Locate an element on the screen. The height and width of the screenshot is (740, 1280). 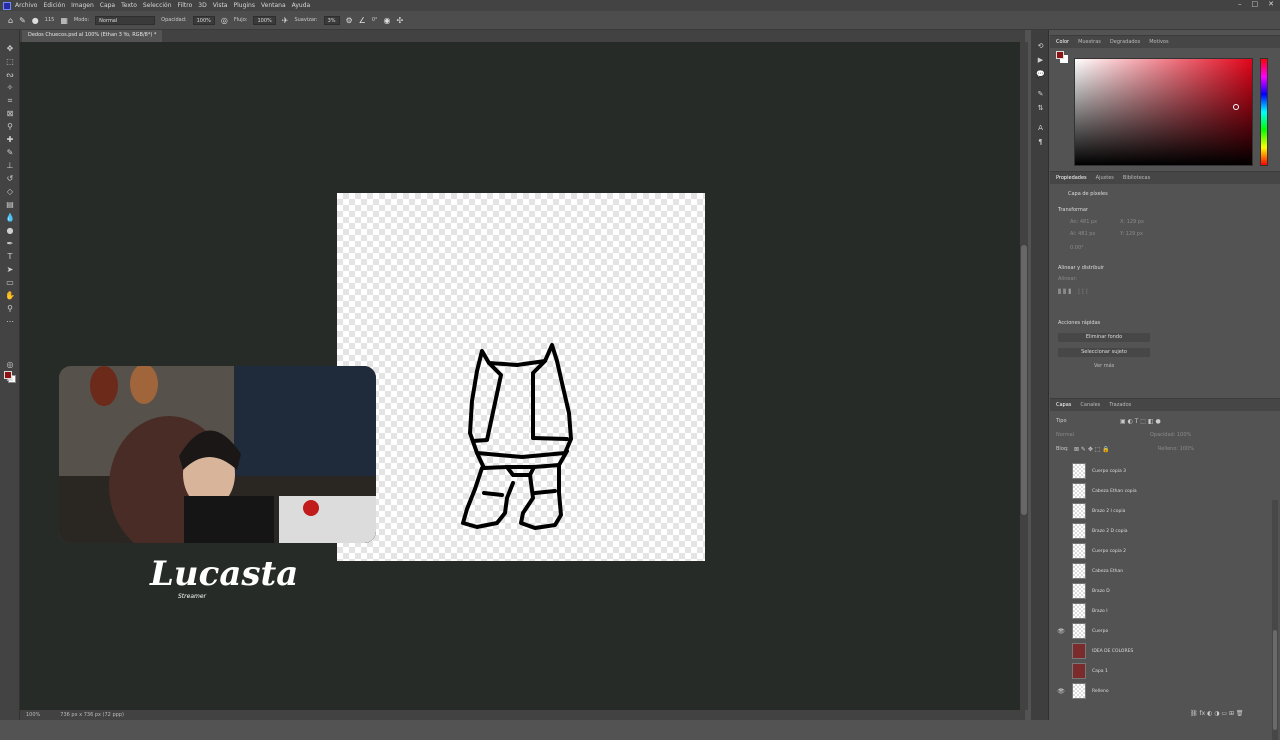
tab-patterns: Motivos is located at coordinates (1158, 42).